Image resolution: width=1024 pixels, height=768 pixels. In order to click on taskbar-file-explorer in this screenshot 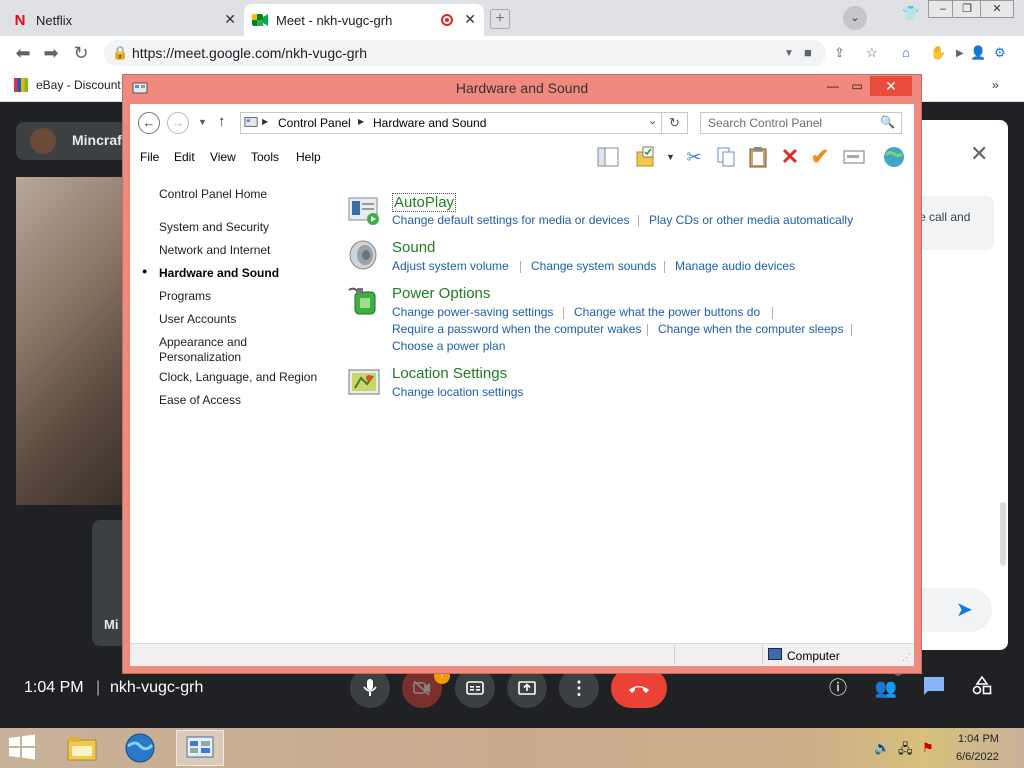, I will do `click(82, 748)`.